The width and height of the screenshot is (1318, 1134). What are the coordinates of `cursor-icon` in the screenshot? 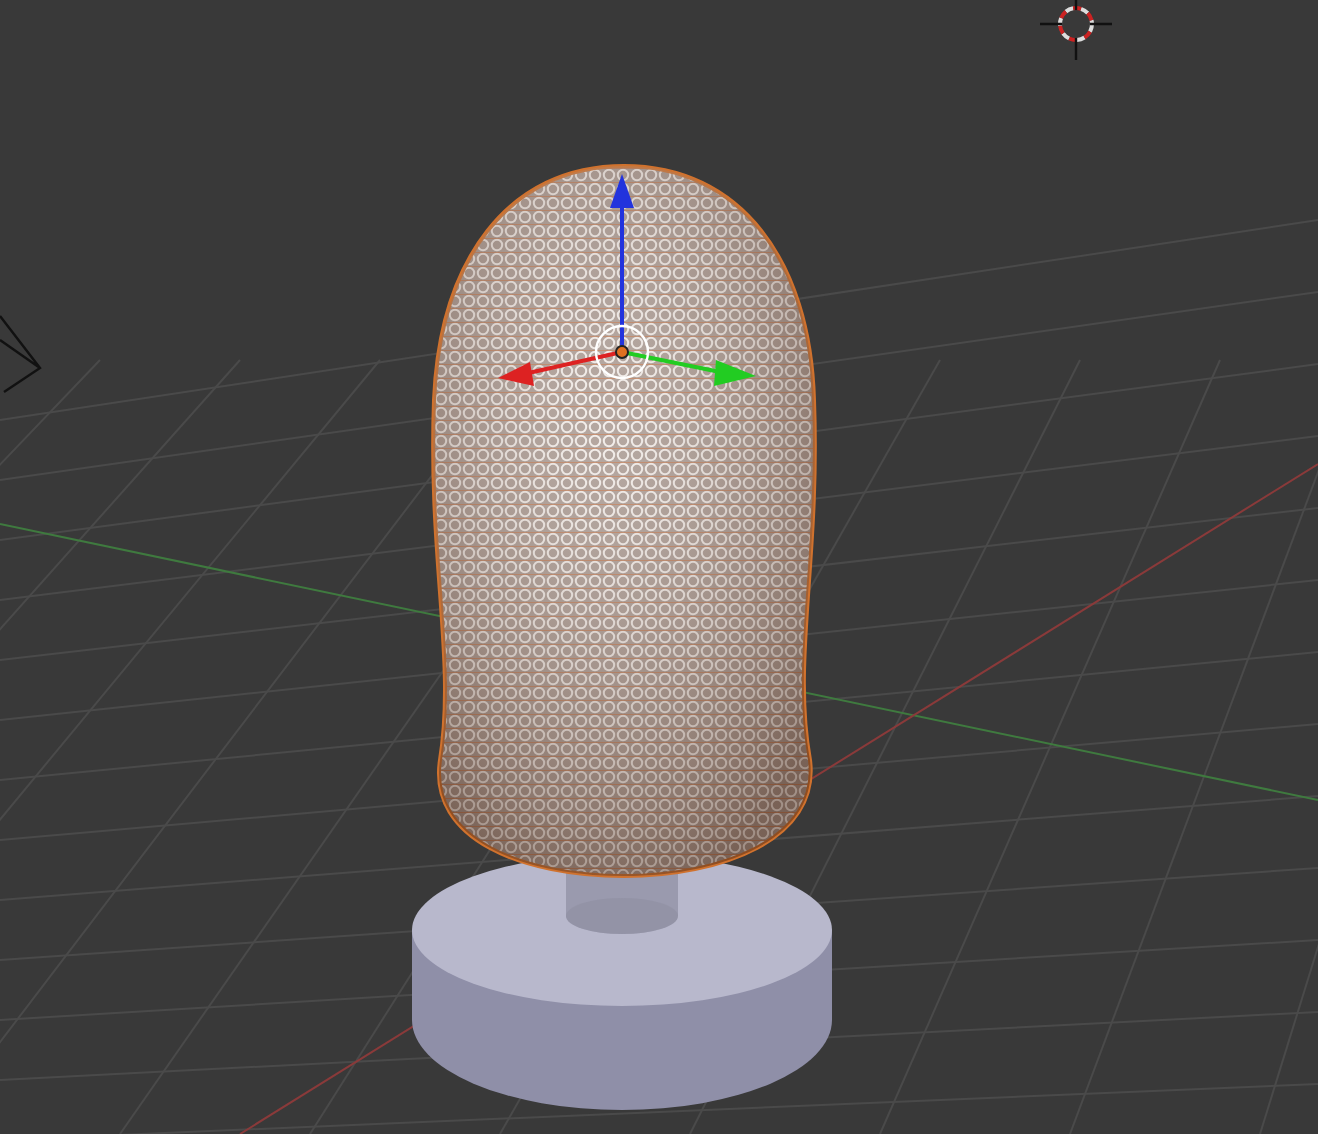 It's located at (1076, 31).